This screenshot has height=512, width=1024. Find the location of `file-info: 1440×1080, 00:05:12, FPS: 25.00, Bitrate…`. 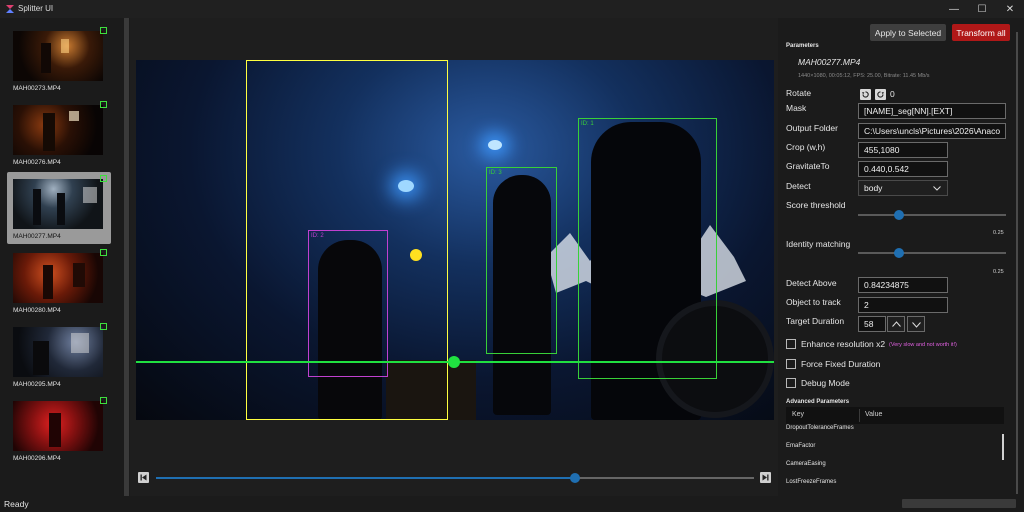

file-info: 1440×1080, 00:05:12, FPS: 25.00, Bitrate… is located at coordinates (864, 76).